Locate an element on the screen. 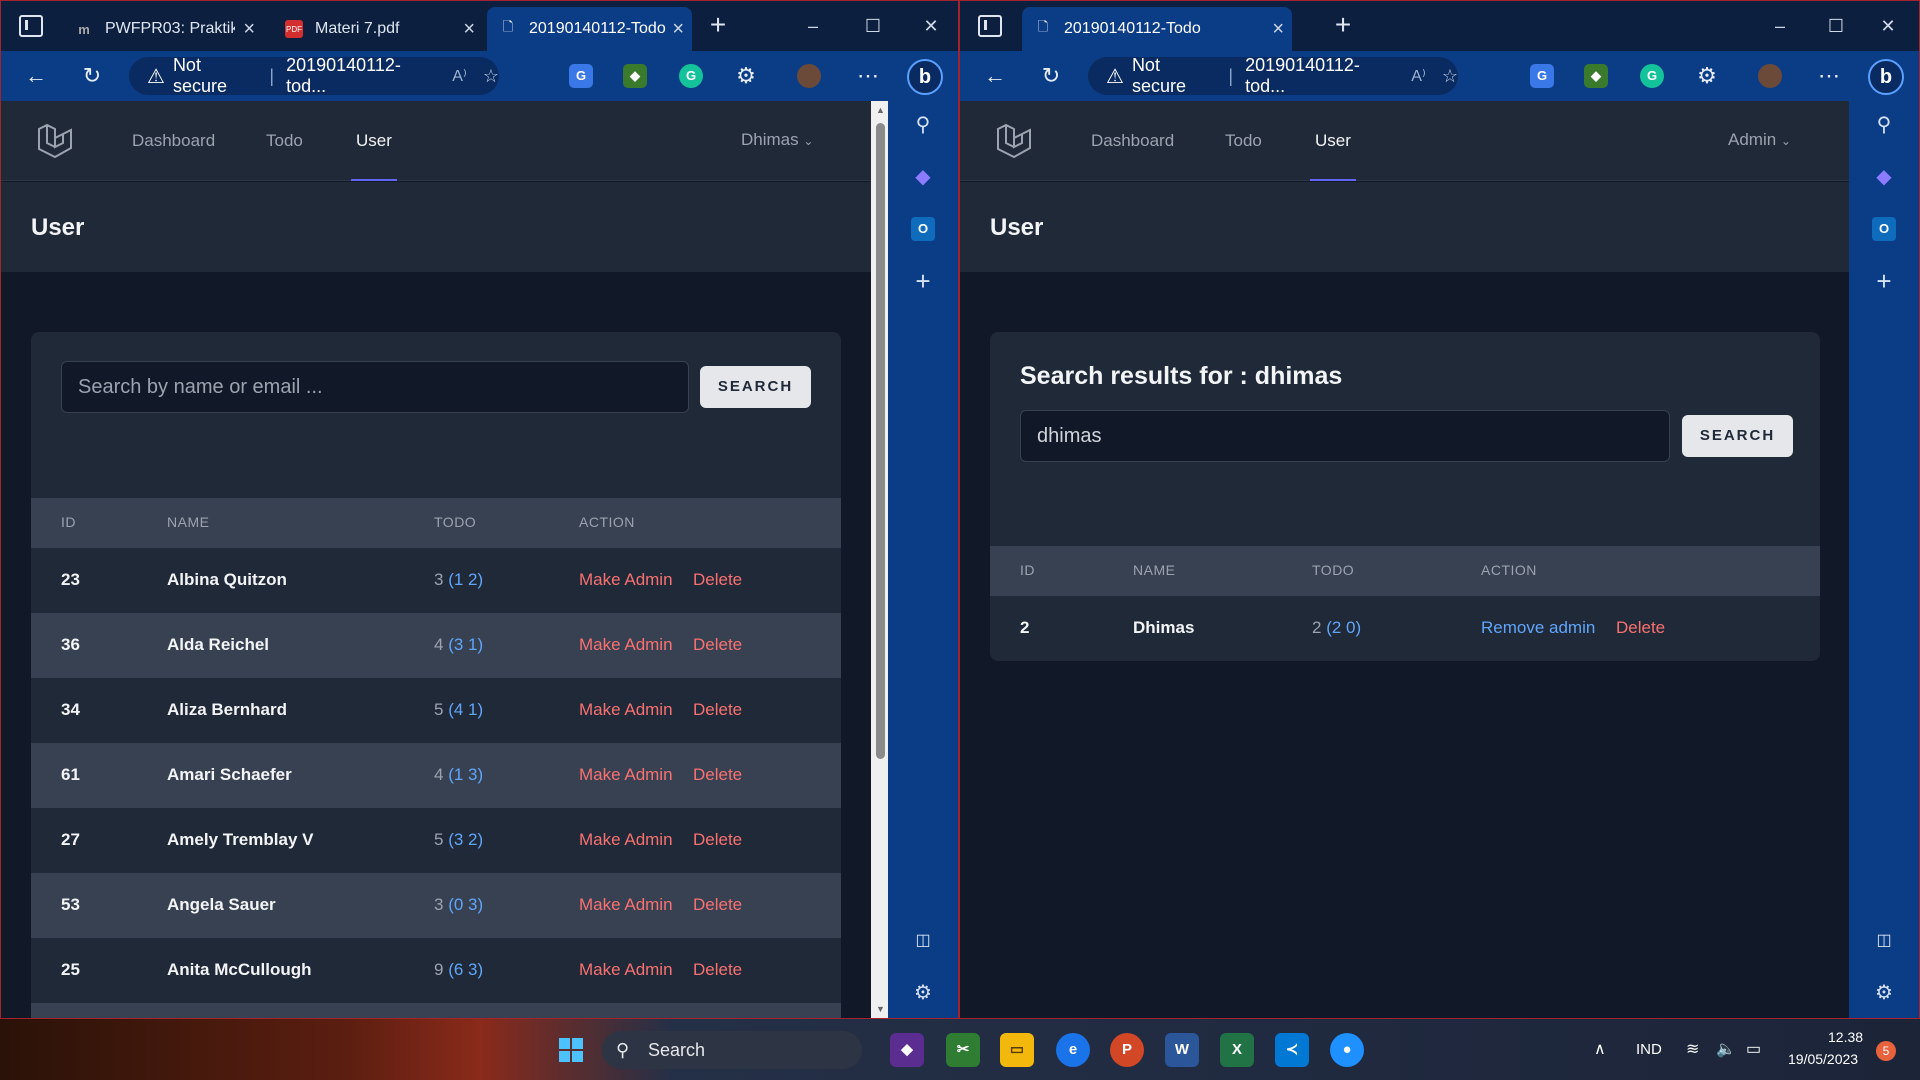 This screenshot has width=1920, height=1080. snipping-tool-icon: ✂ is located at coordinates (963, 1050).